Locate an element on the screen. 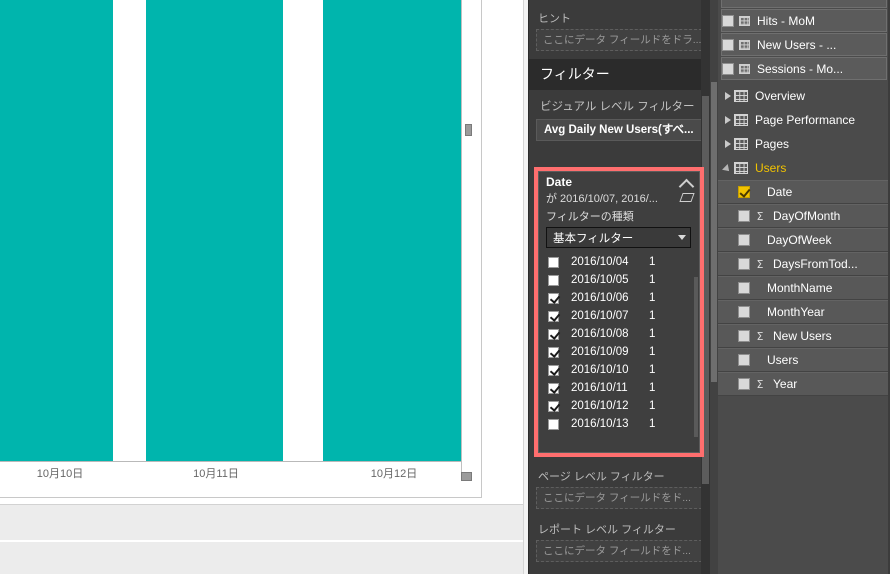 This screenshot has width=890, height=574. field-row-dayofmonth: Σ DayOfMonth is located at coordinates (804, 216).